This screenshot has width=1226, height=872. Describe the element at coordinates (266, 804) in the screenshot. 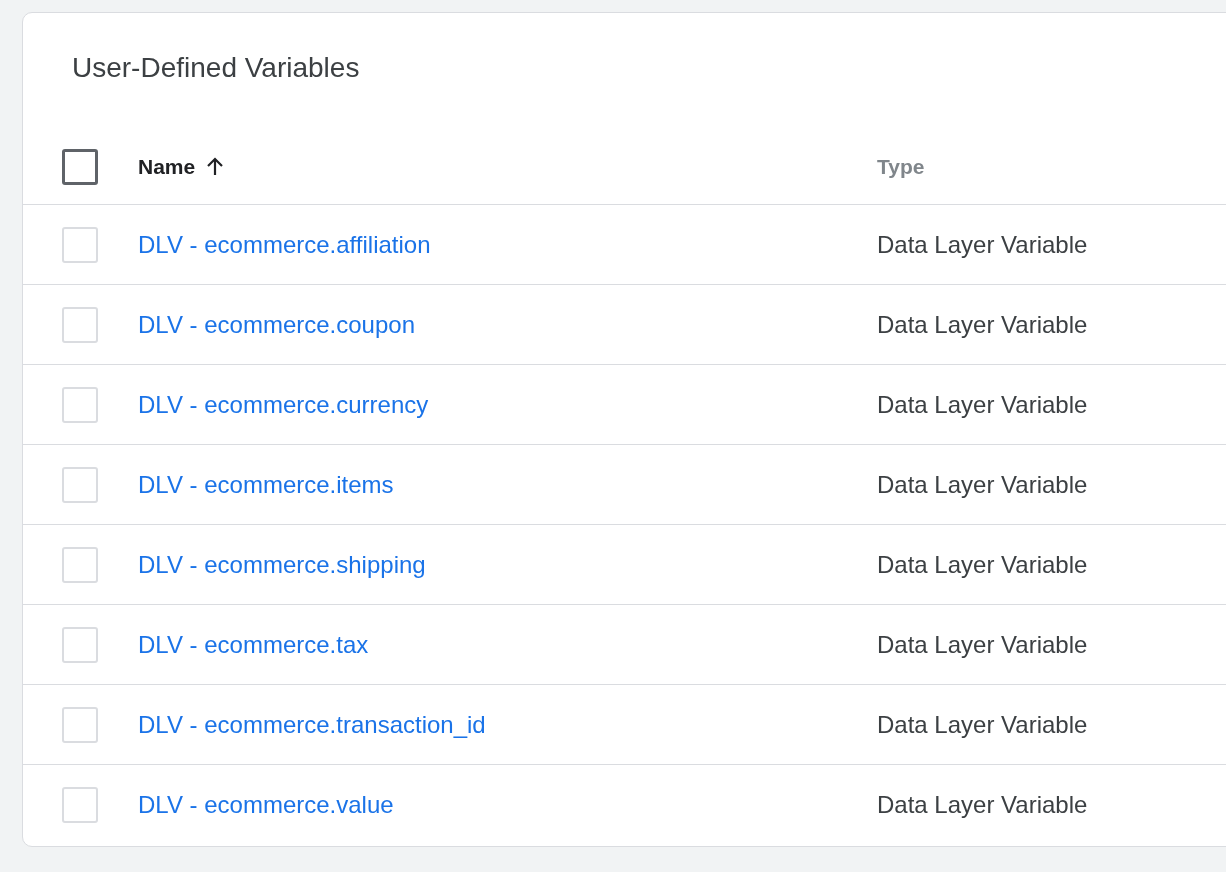

I see `variable-link: DLV - ecommerce.value` at that location.